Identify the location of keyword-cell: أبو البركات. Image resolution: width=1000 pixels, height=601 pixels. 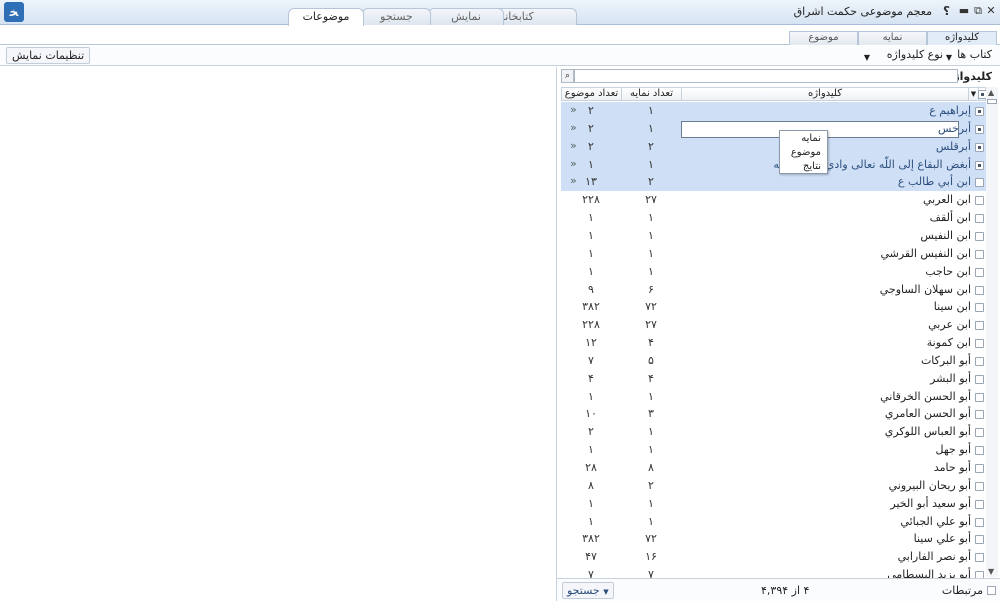
(945, 360).